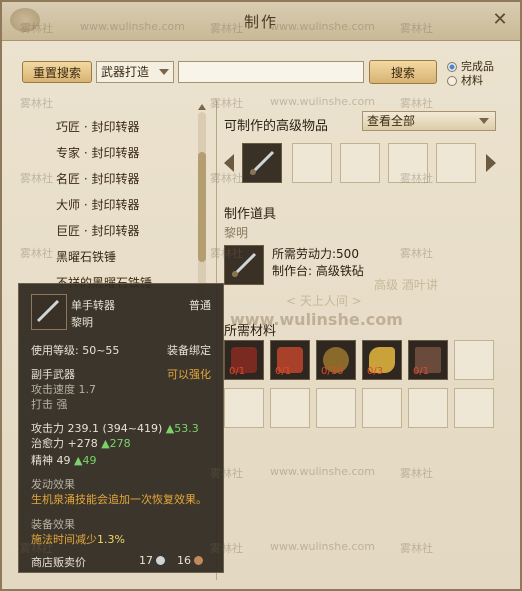 This screenshot has width=522, height=591. I want to click on tooltip-equip-value: 1.3%, so click(111, 539).